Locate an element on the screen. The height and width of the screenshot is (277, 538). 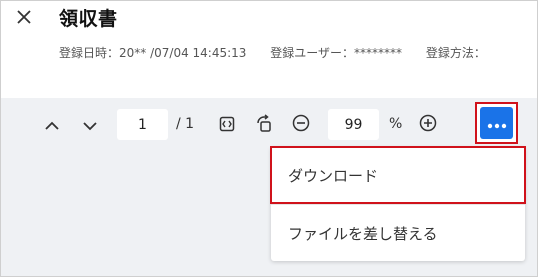
registration-method-label: 登録方法： is located at coordinates (455, 53).